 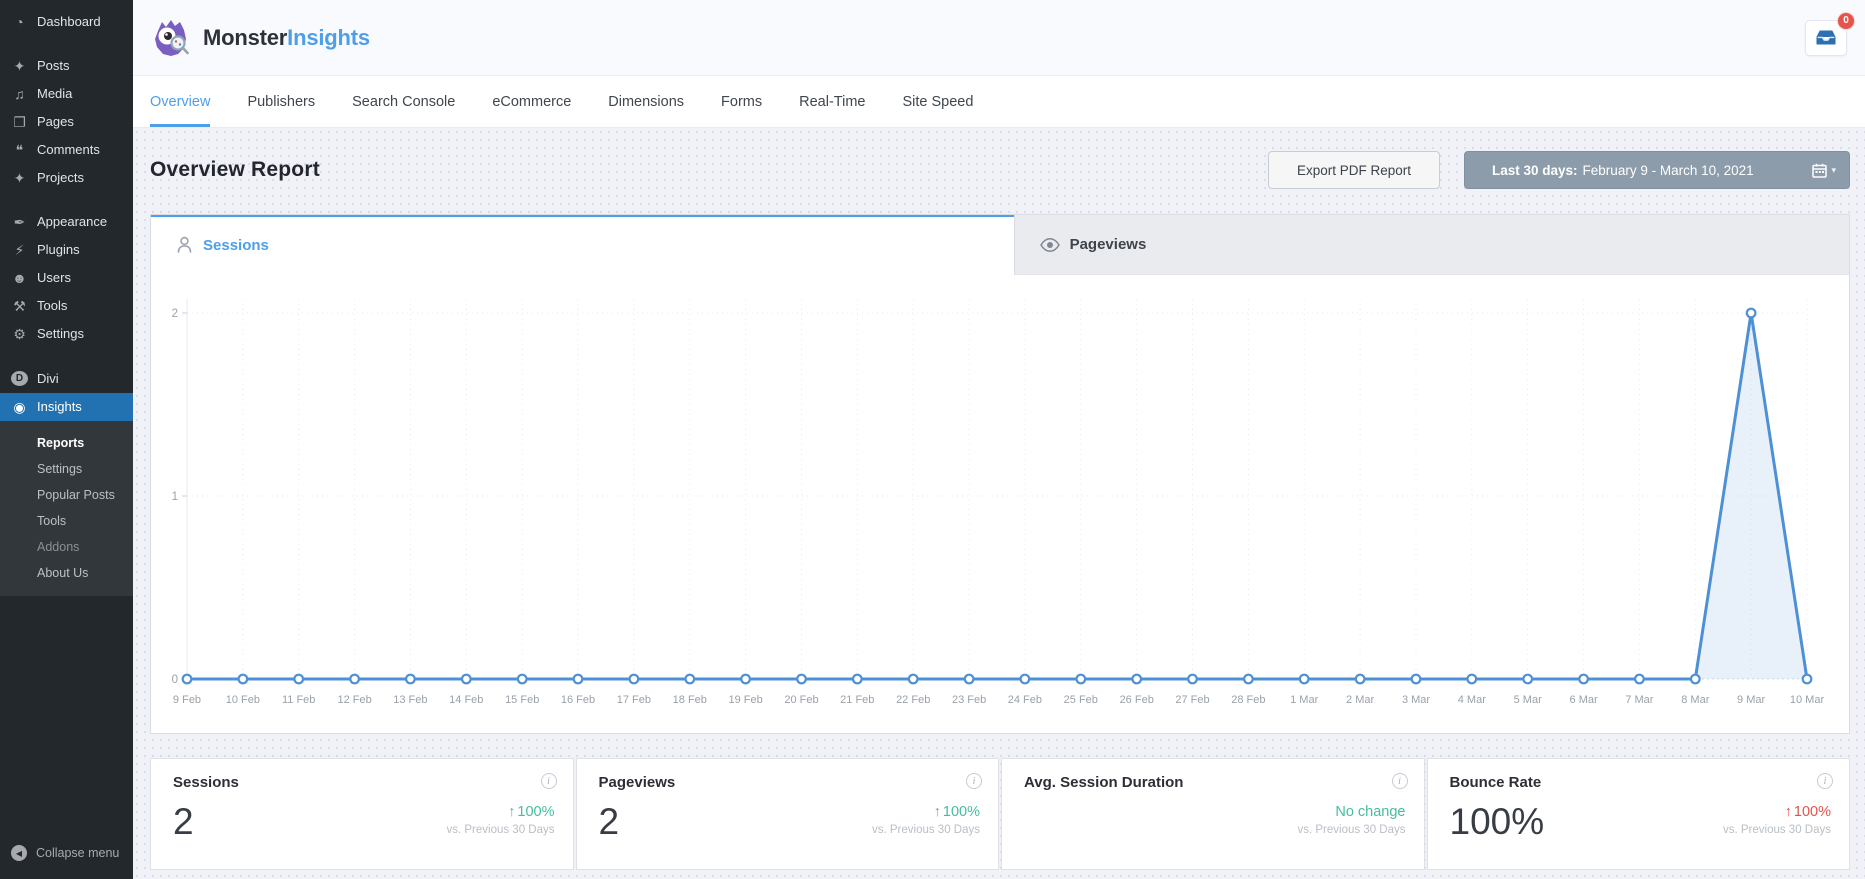 What do you see at coordinates (1639, 700) in the screenshot?
I see `x-tick-label: 7 Mar` at bounding box center [1639, 700].